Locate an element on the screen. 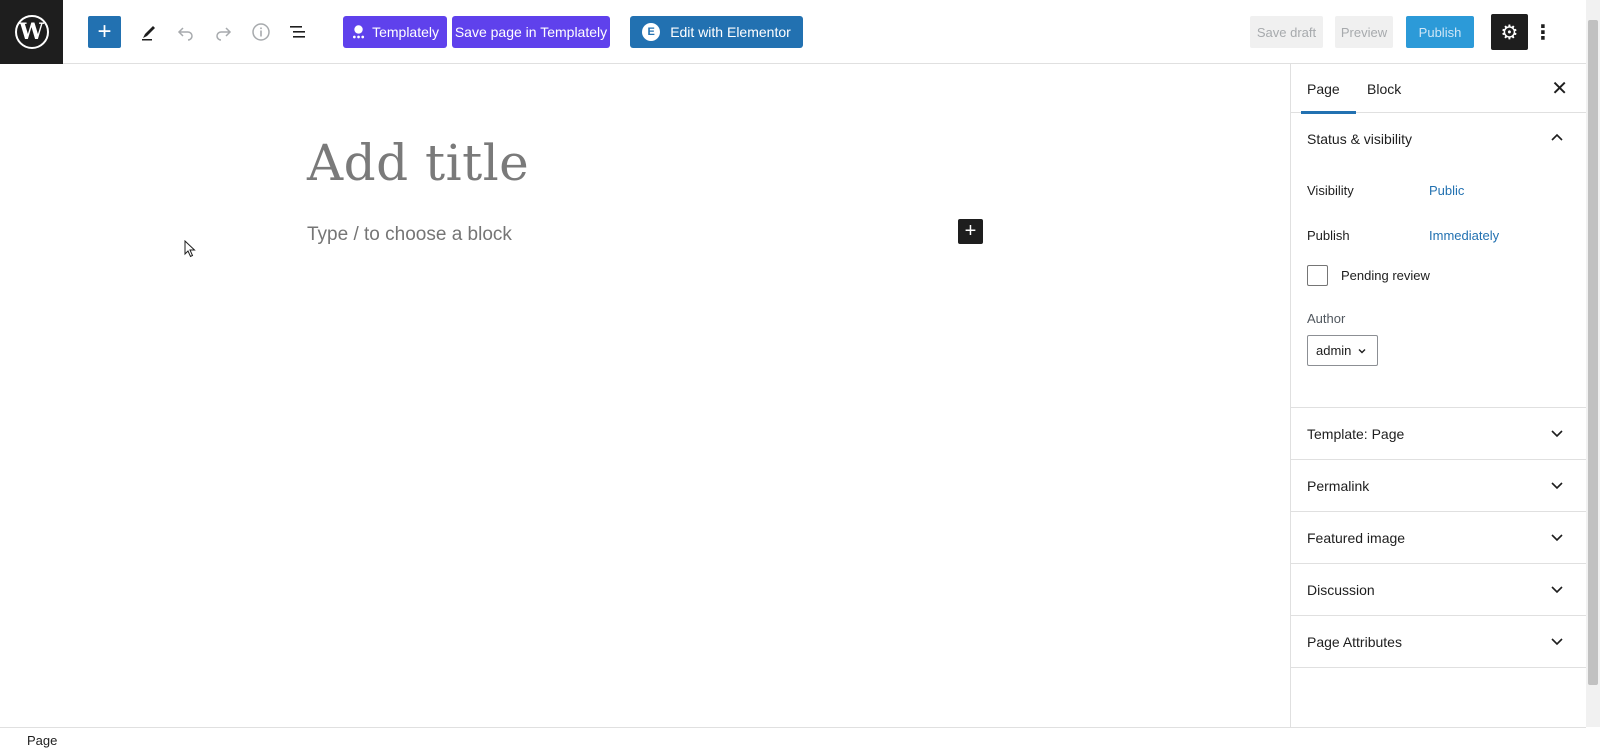 Image resolution: width=1600 pixels, height=752 pixels. pencil-icon is located at coordinates (148, 33).